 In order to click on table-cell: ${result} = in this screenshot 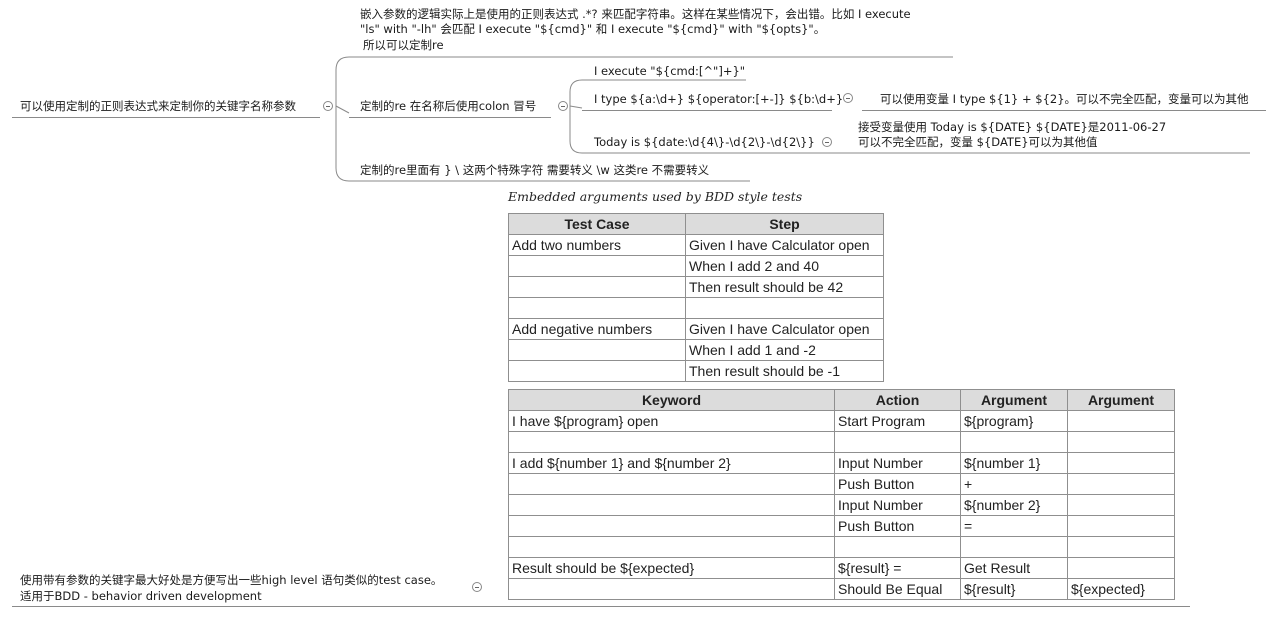, I will do `click(897, 568)`.